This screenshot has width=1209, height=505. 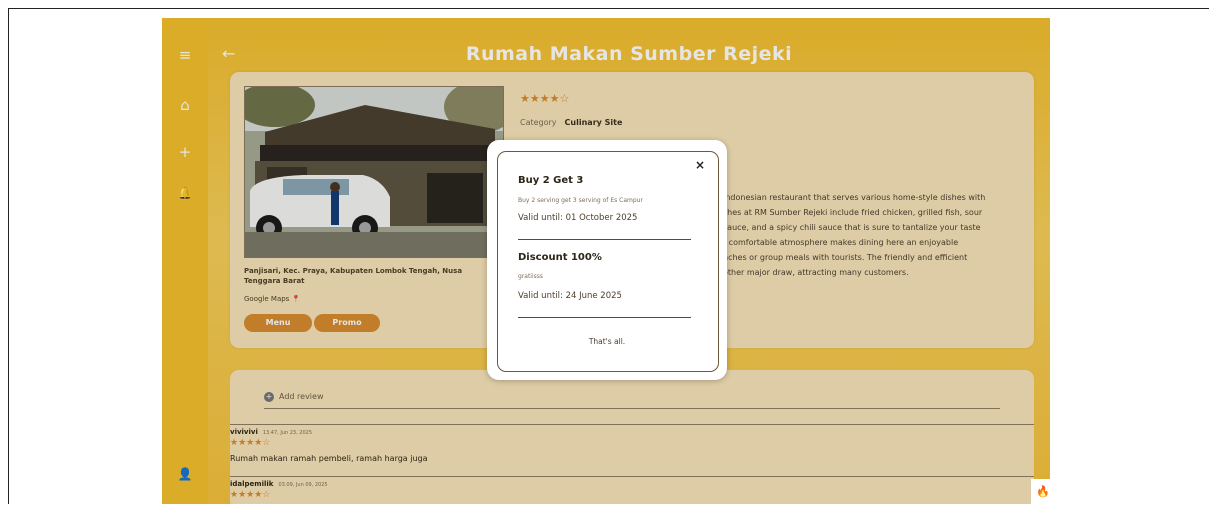 What do you see at coordinates (607, 341) in the screenshot?
I see `promo-end-text: That's all.` at bounding box center [607, 341].